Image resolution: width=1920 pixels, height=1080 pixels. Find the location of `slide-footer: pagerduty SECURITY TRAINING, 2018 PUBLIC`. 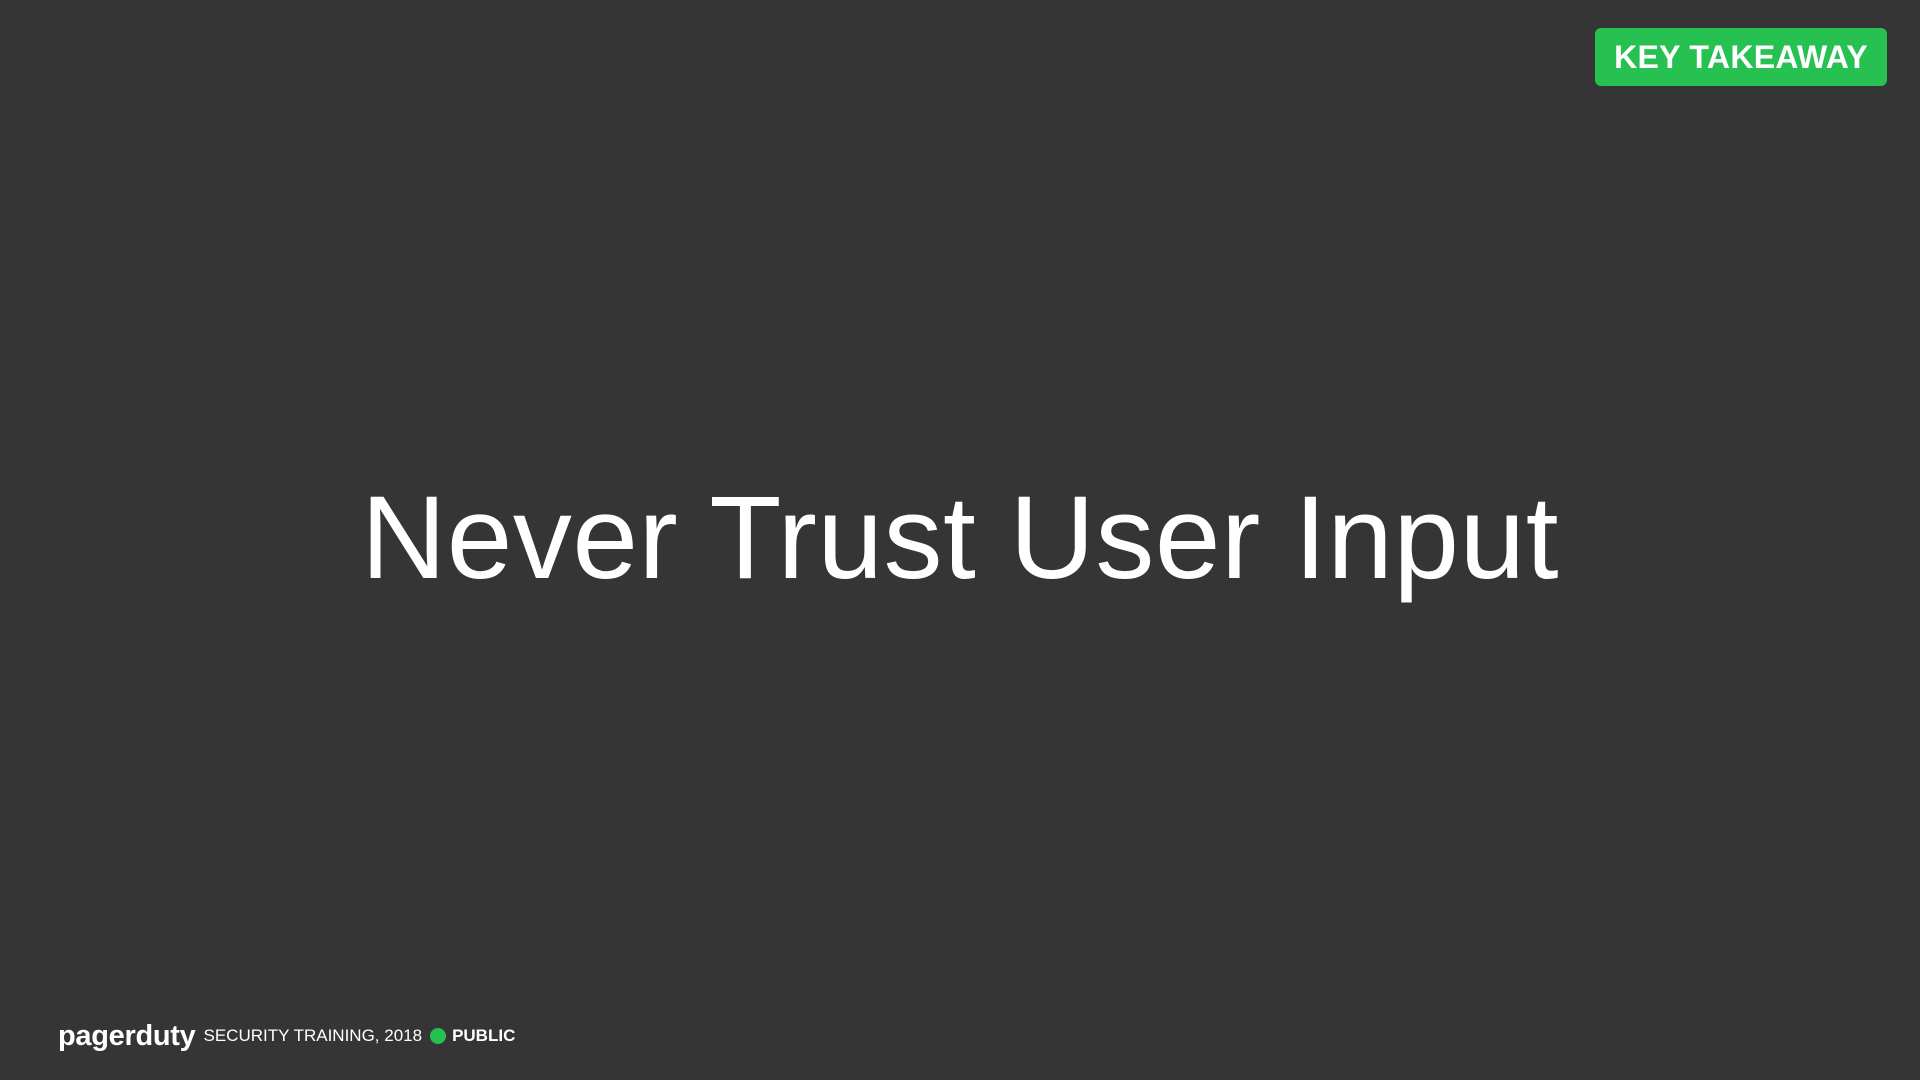

slide-footer: pagerduty SECURITY TRAINING, 2018 PUBLIC is located at coordinates (286, 1036).